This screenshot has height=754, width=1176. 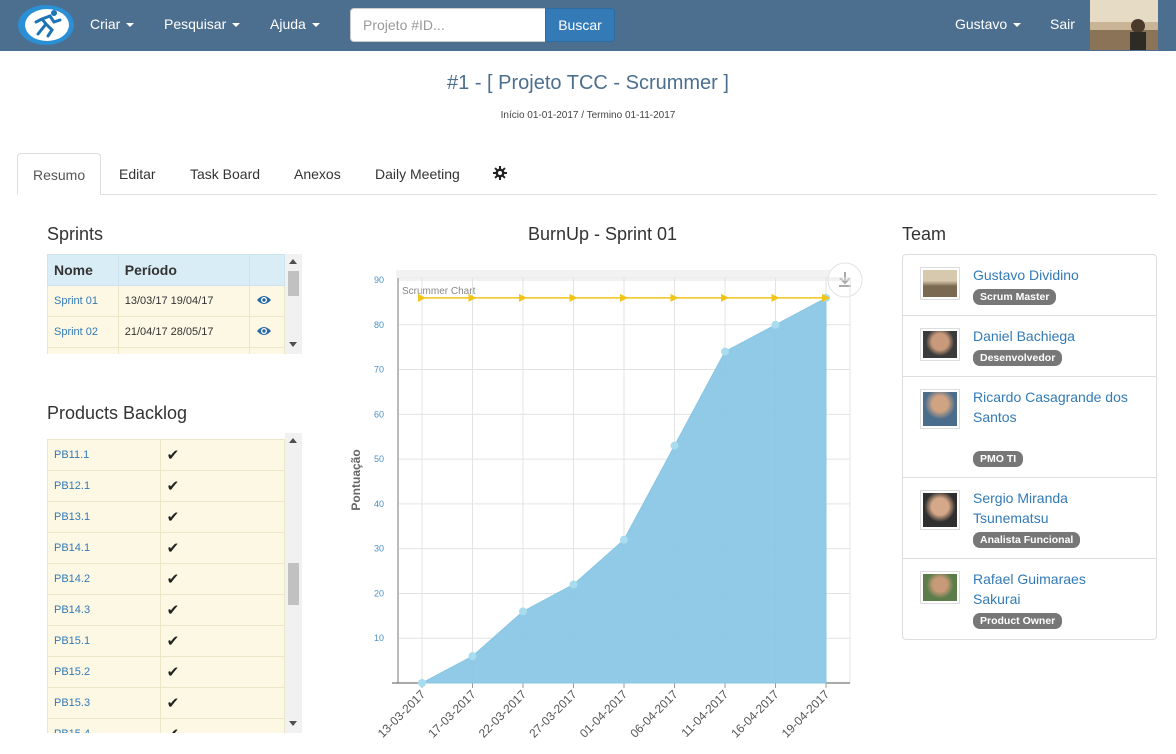 What do you see at coordinates (104, 455) in the screenshot?
I see `backlog-item-link: PB11.1` at bounding box center [104, 455].